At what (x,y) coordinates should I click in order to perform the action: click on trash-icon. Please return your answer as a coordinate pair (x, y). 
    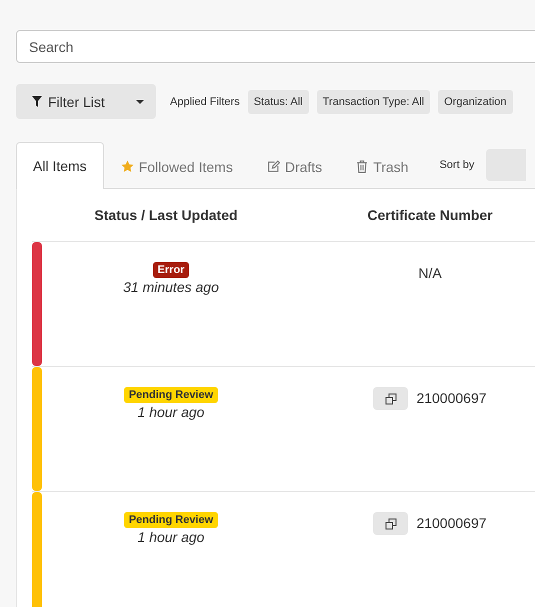
    Looking at the image, I should click on (362, 166).